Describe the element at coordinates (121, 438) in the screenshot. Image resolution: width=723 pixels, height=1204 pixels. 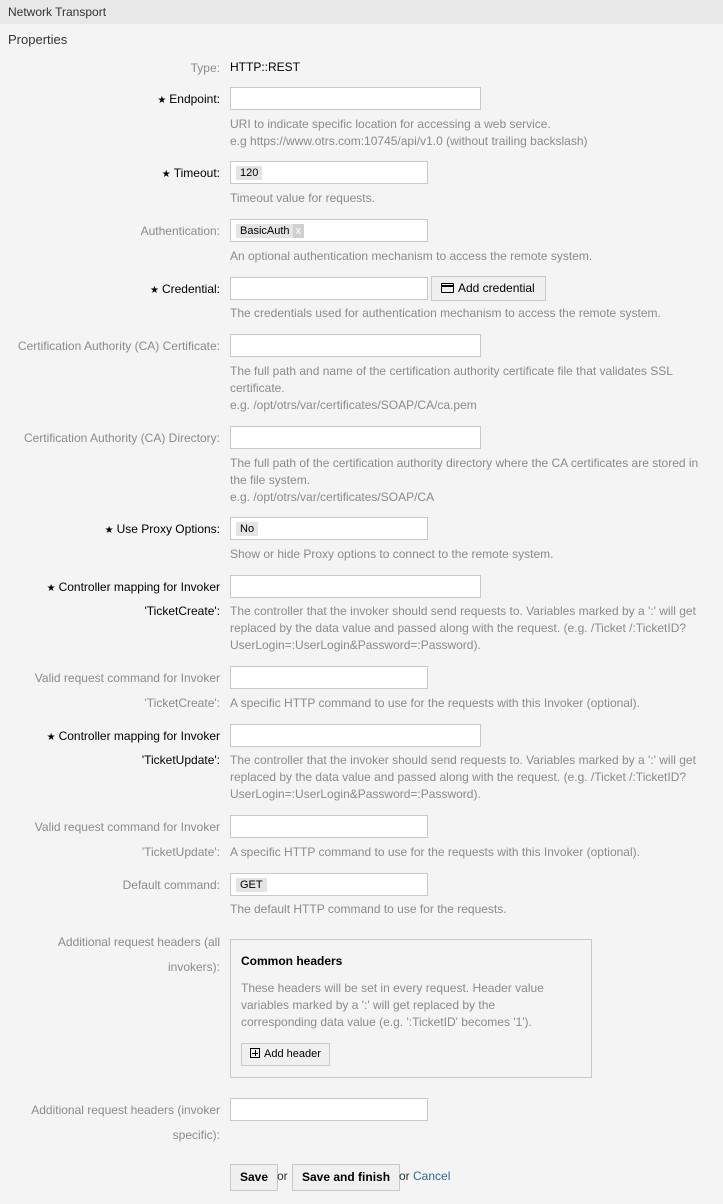
I see `ca-directory-label: Certification Authority (CA) Directory:` at that location.